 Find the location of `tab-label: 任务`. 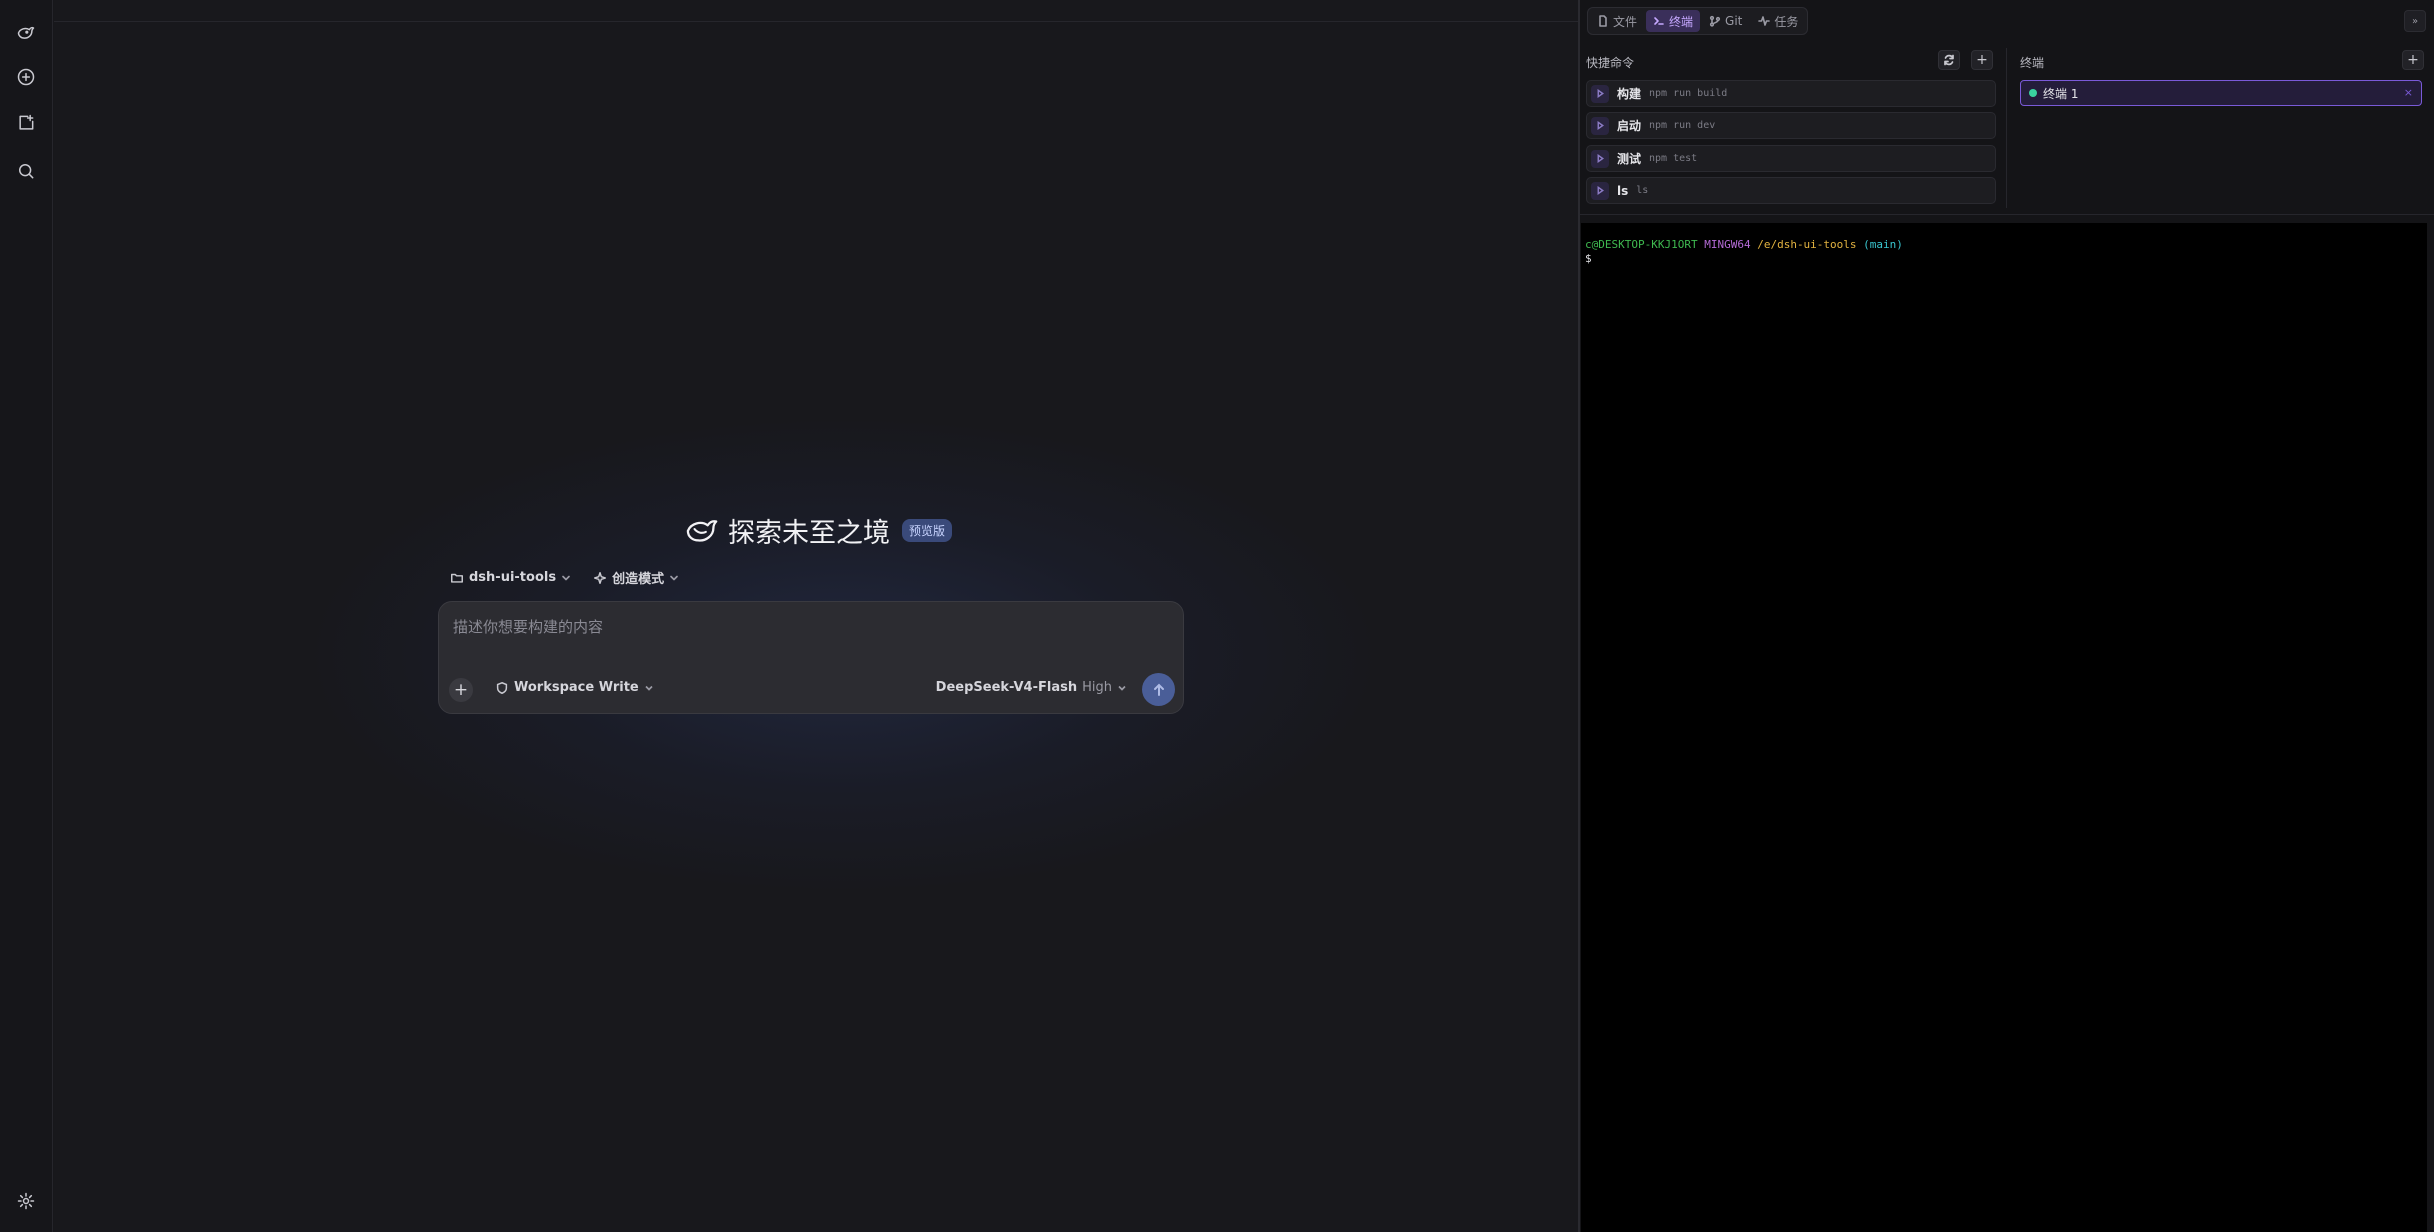

tab-label: 任务 is located at coordinates (1786, 21).